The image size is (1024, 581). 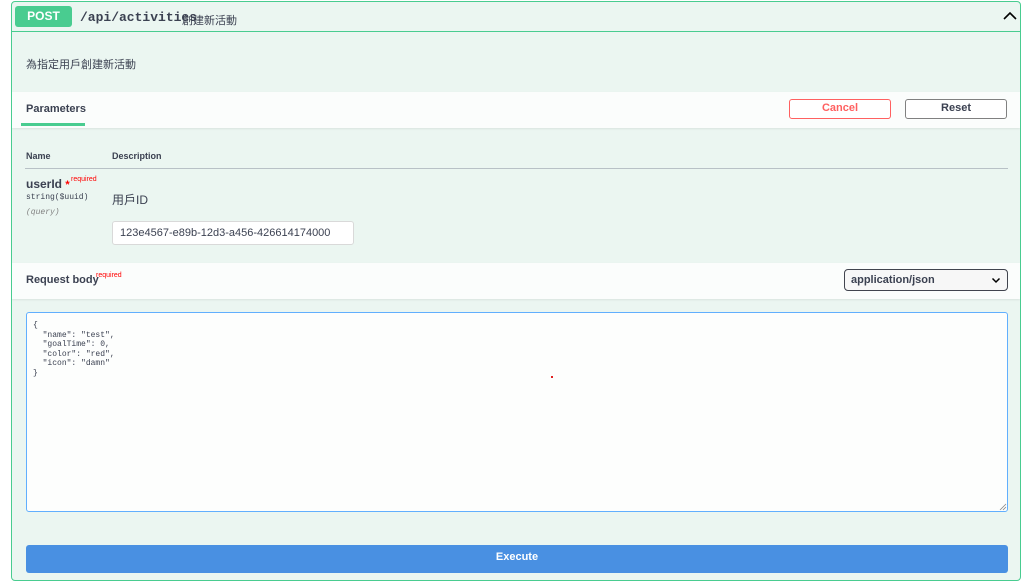 What do you see at coordinates (893, 280) in the screenshot?
I see `content-type-value: application/json` at bounding box center [893, 280].